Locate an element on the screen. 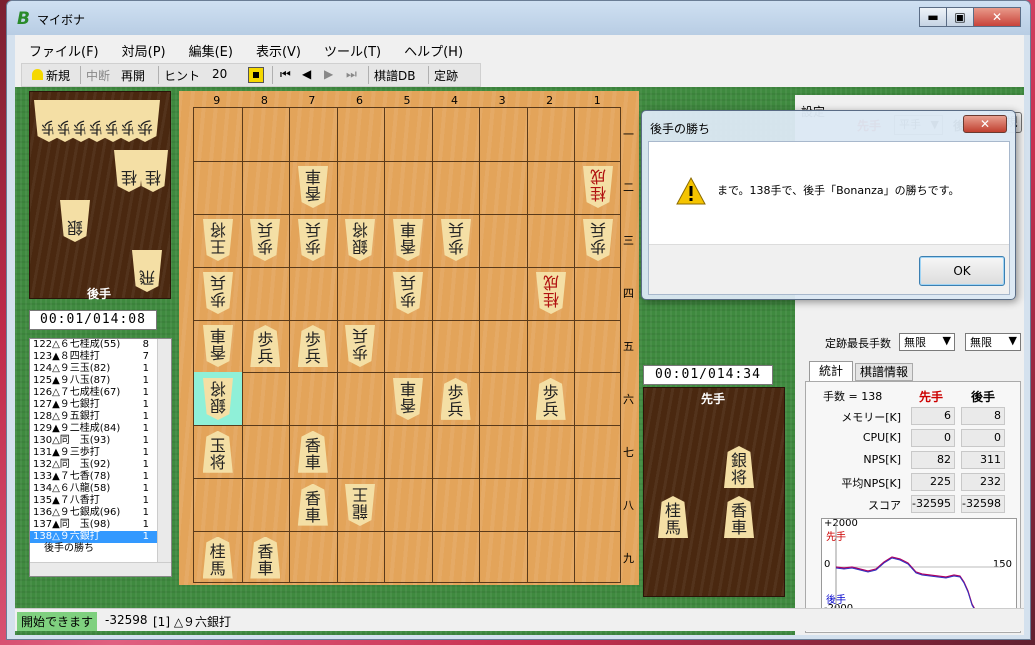 The width and height of the screenshot is (1035, 645). sente-hand-piece: 桂 馬 is located at coordinates (673, 517).